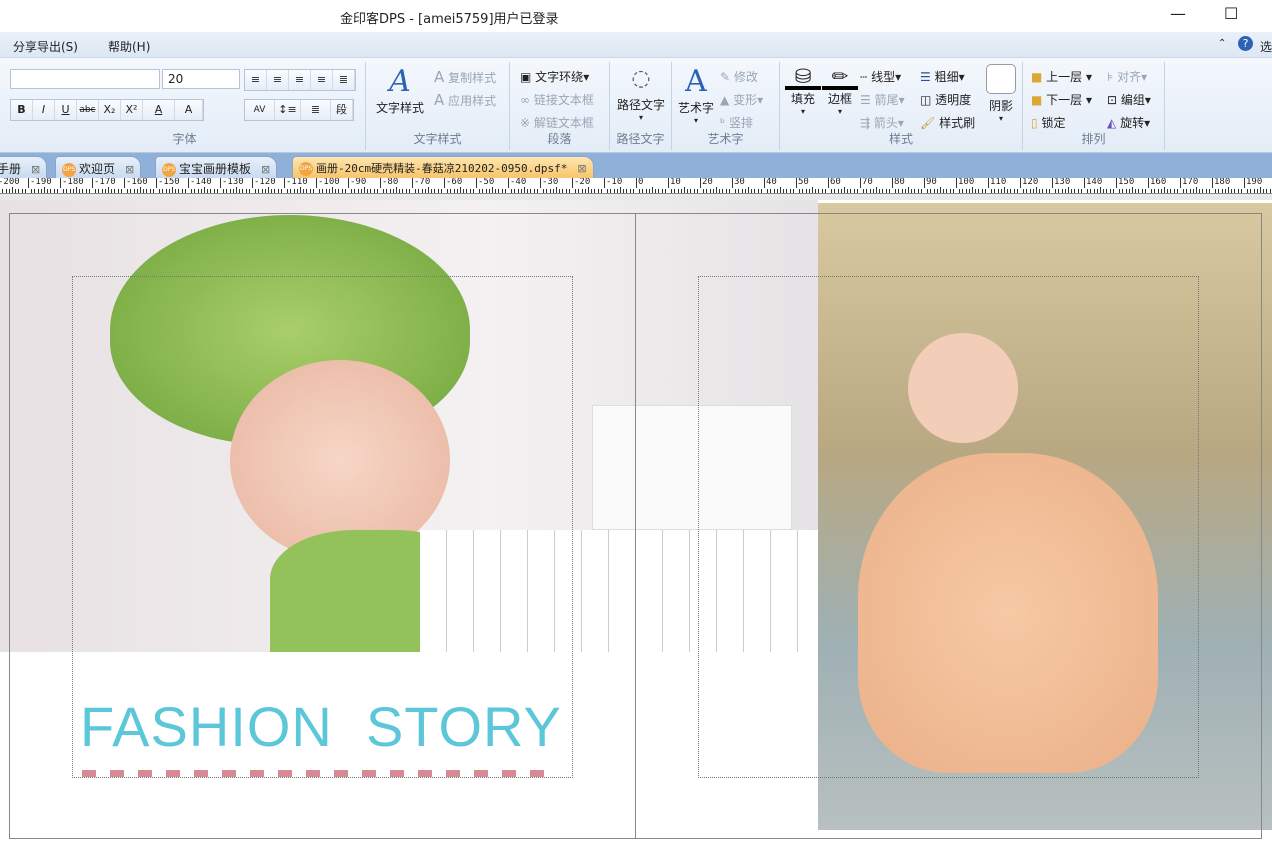 Image resolution: width=1272 pixels, height=852 pixels. Describe the element at coordinates (739, 76) in the screenshot. I see `modify-button: ✎ 修改` at that location.